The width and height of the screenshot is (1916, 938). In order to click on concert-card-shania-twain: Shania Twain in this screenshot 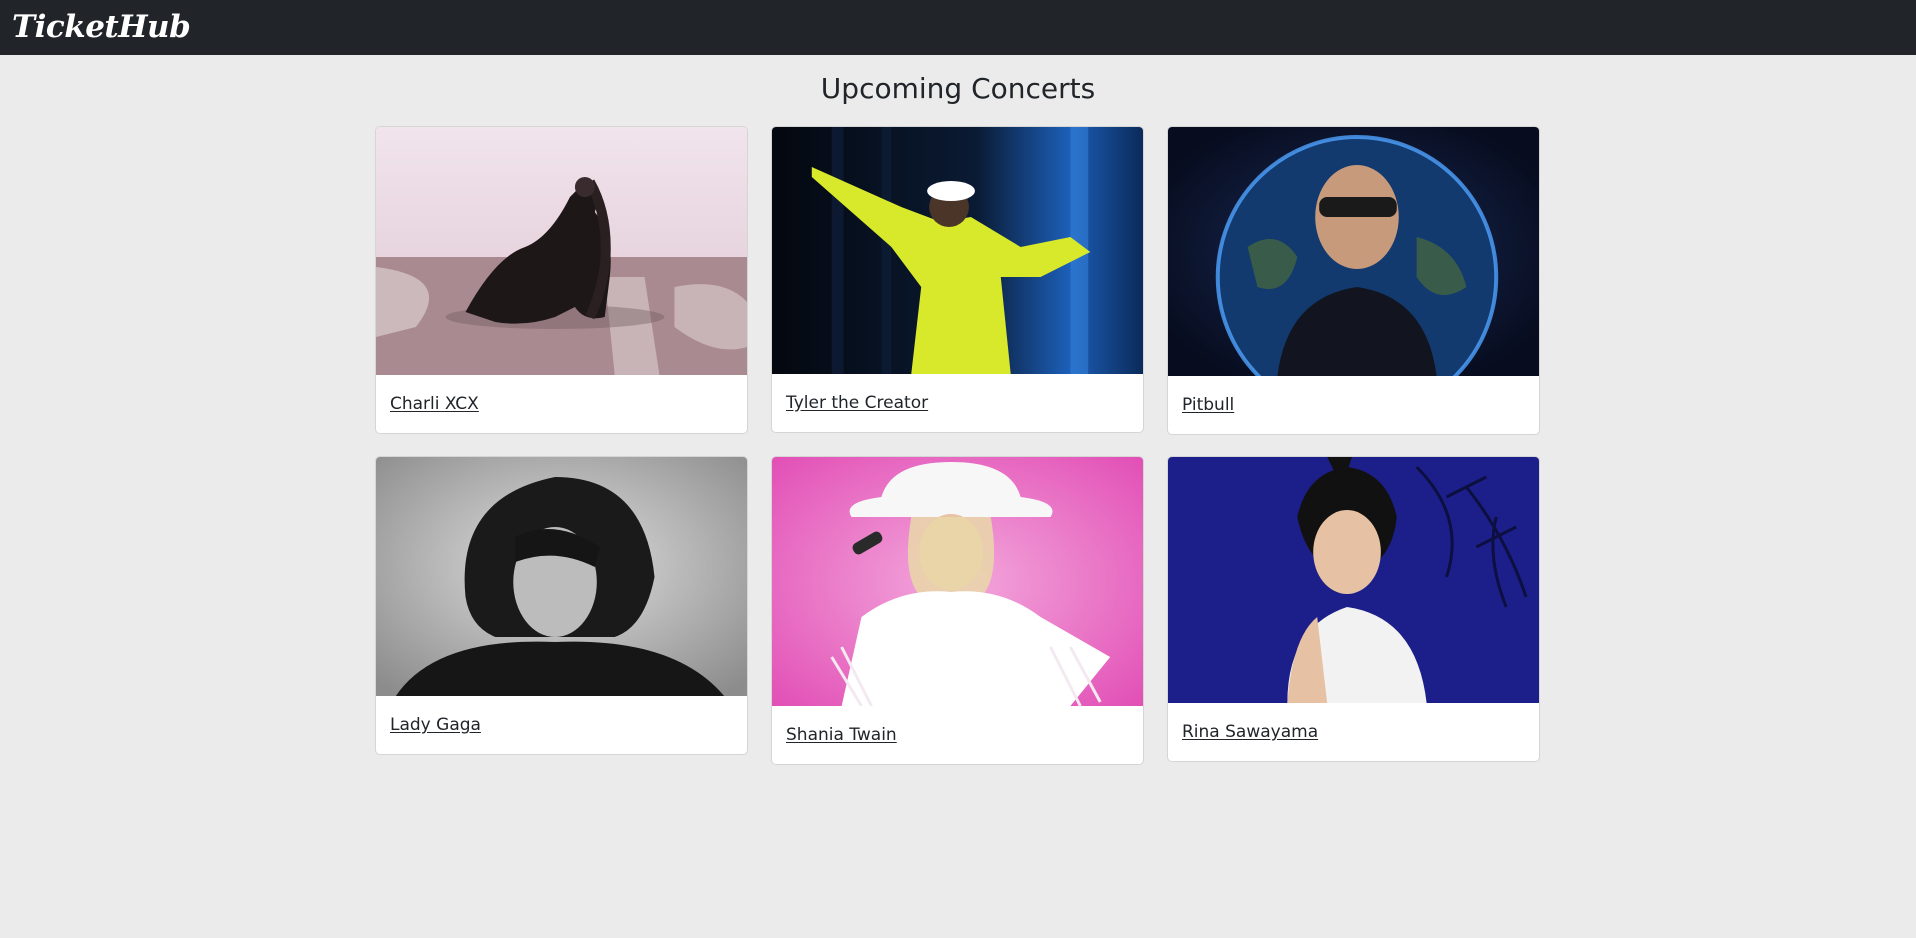, I will do `click(957, 610)`.